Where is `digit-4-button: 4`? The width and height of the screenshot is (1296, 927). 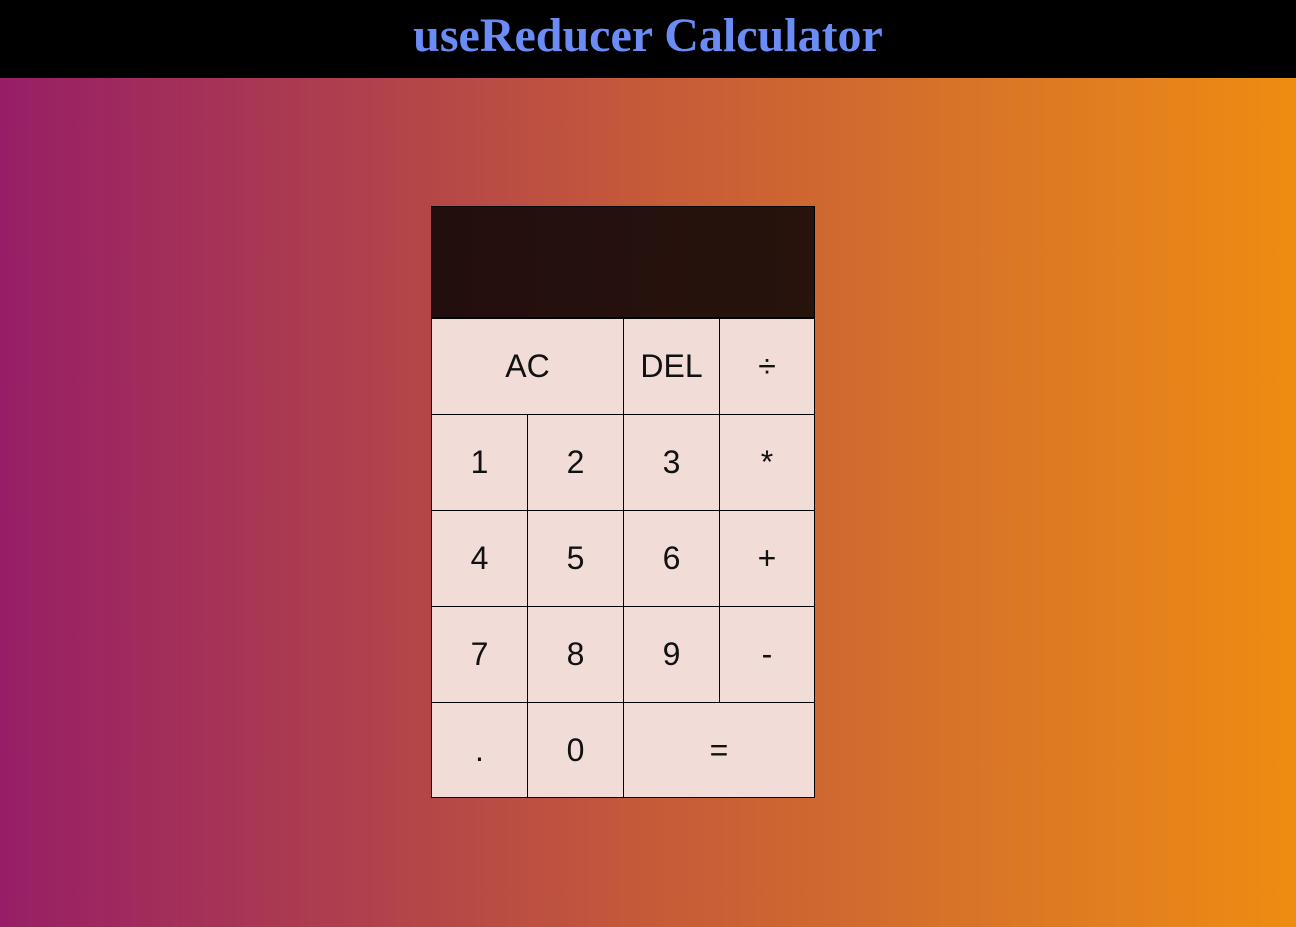
digit-4-button: 4 is located at coordinates (479, 558).